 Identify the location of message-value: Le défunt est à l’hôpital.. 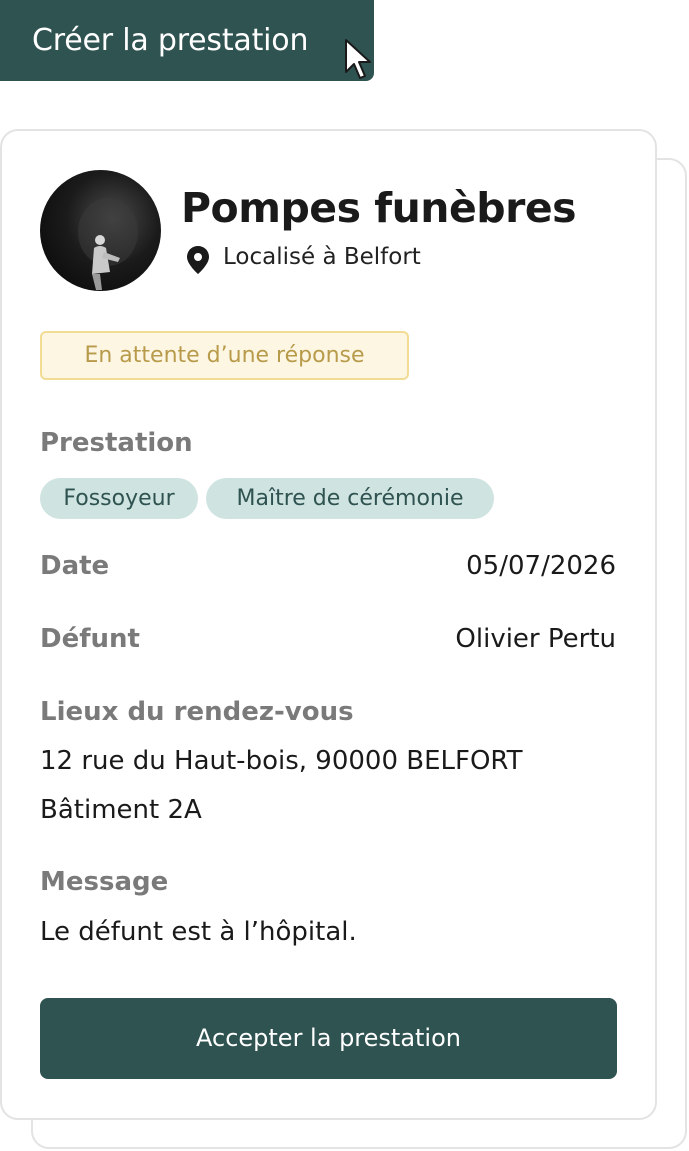
(198, 932).